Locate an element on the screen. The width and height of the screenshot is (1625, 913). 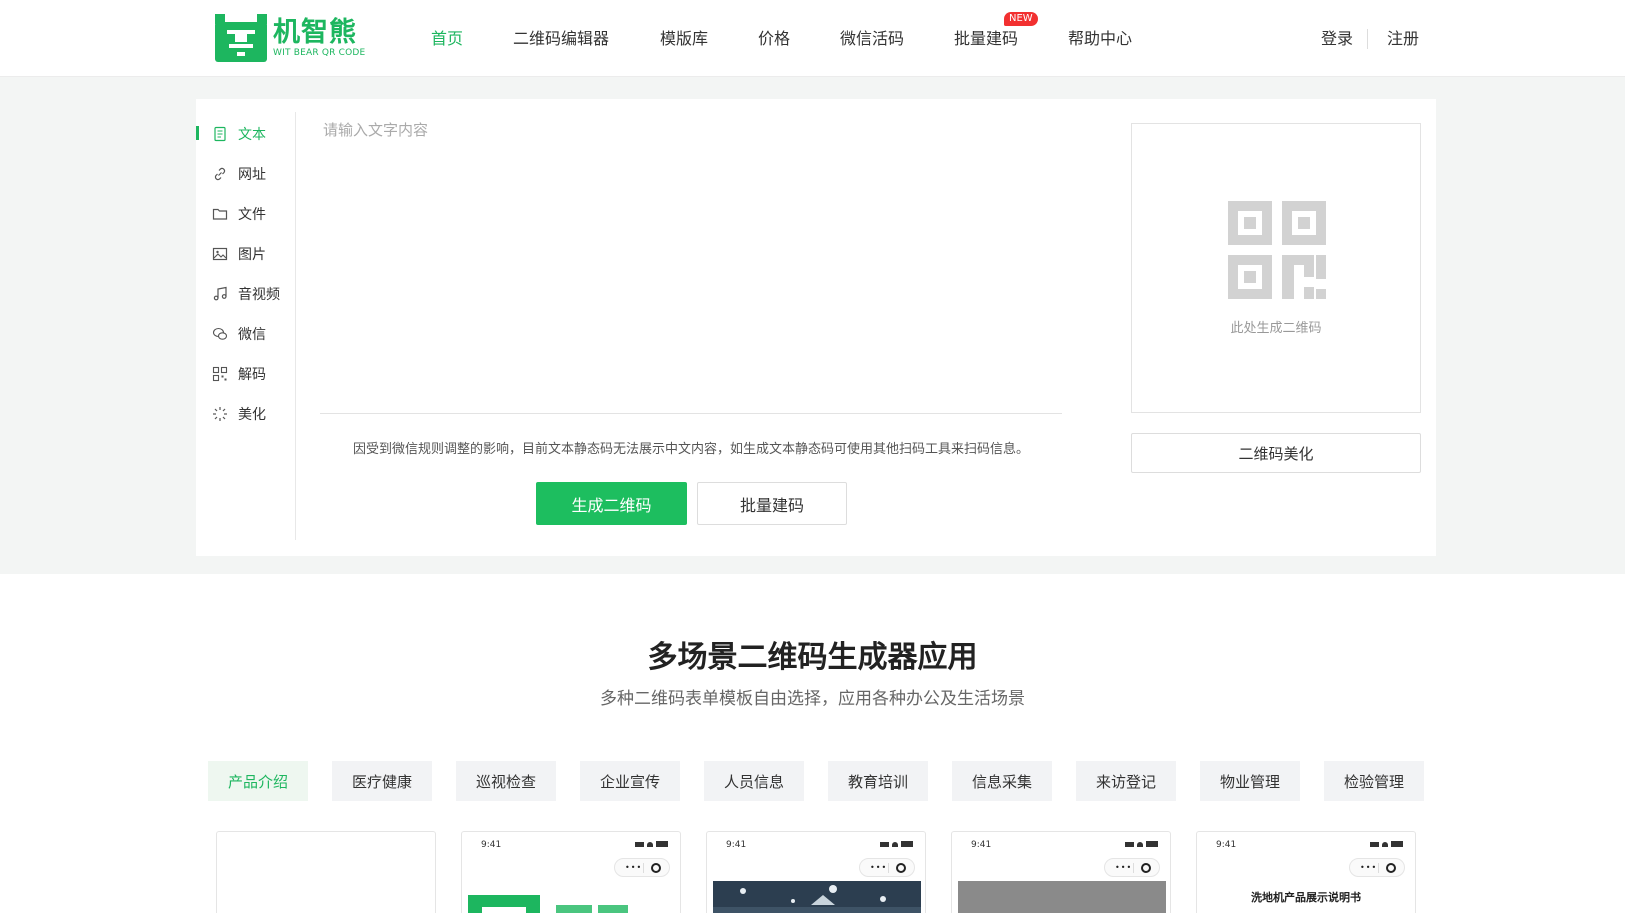
menu-item-audio-video: 音视频 is located at coordinates (246, 294).